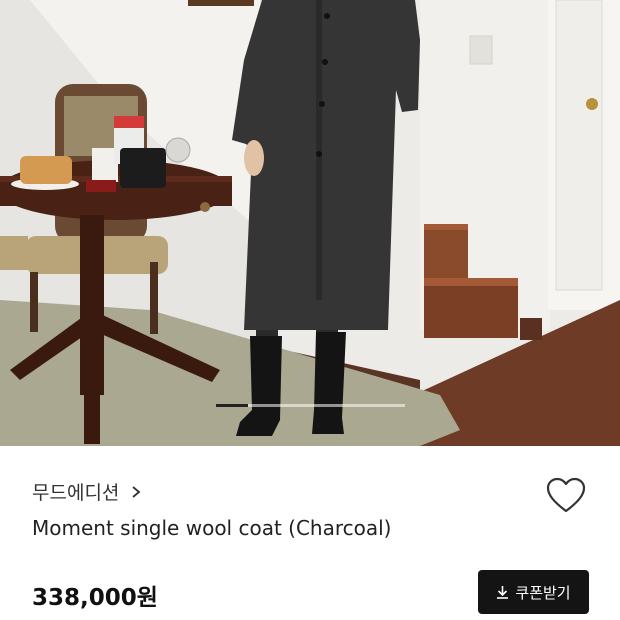 Image resolution: width=620 pixels, height=620 pixels. What do you see at coordinates (95, 598) in the screenshot?
I see `product-price: 338,000원` at bounding box center [95, 598].